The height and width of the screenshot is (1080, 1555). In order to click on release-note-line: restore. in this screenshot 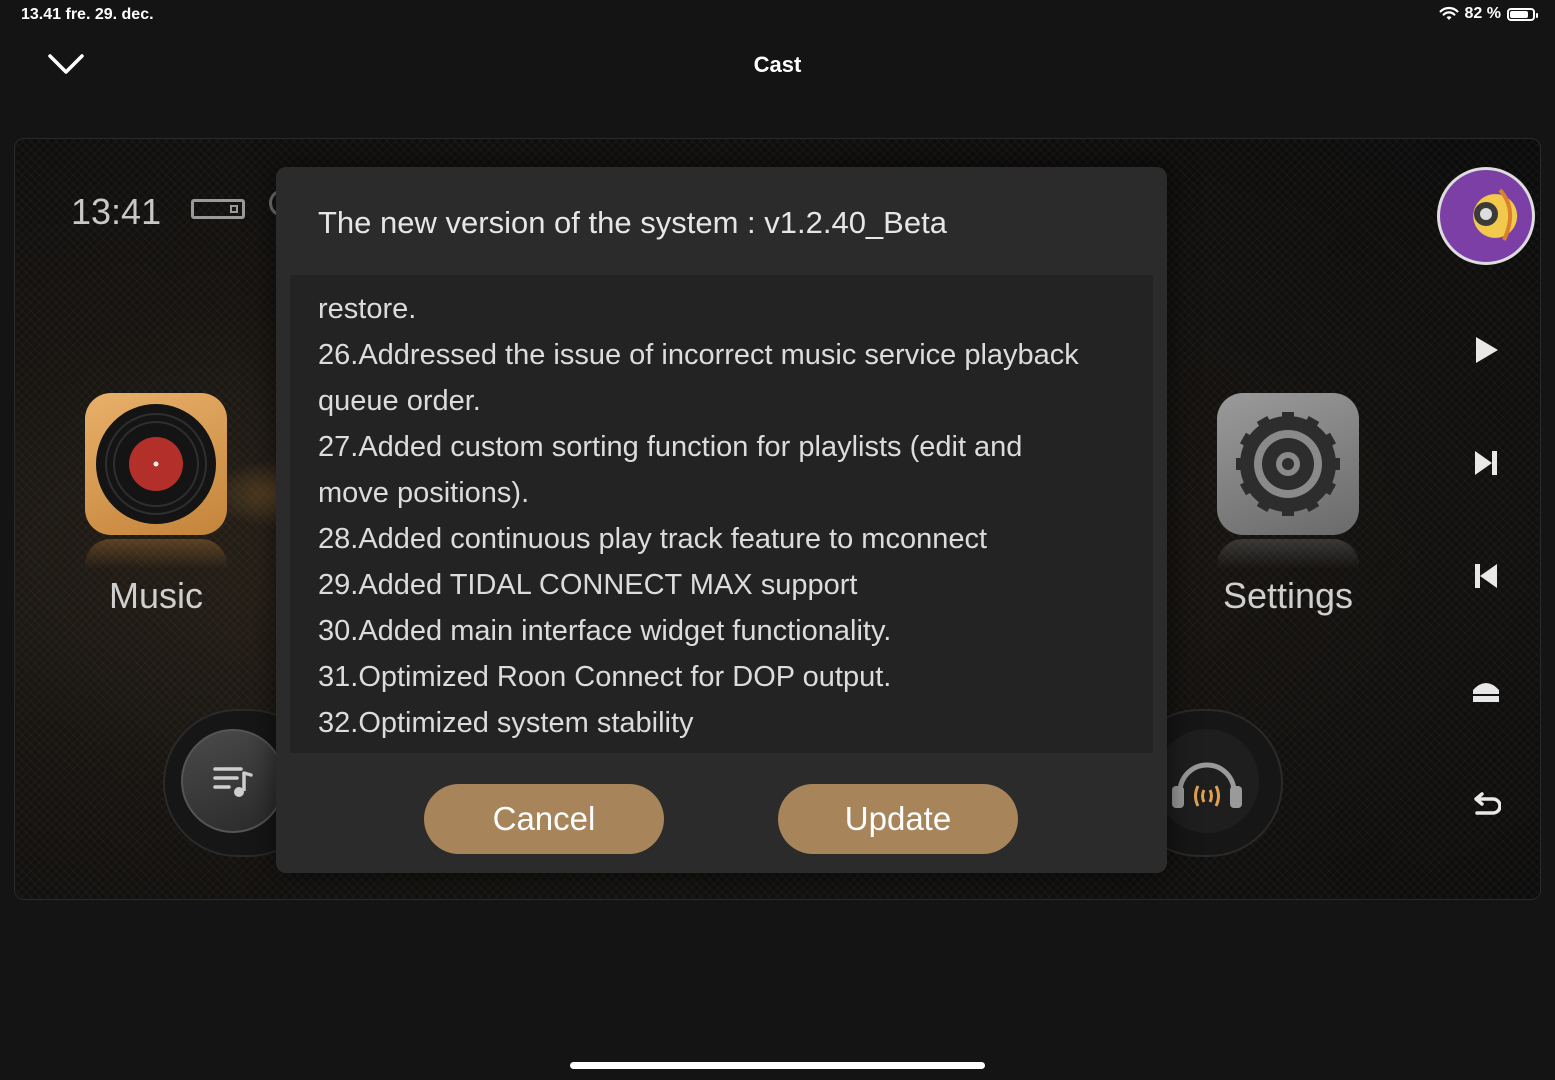, I will do `click(367, 309)`.